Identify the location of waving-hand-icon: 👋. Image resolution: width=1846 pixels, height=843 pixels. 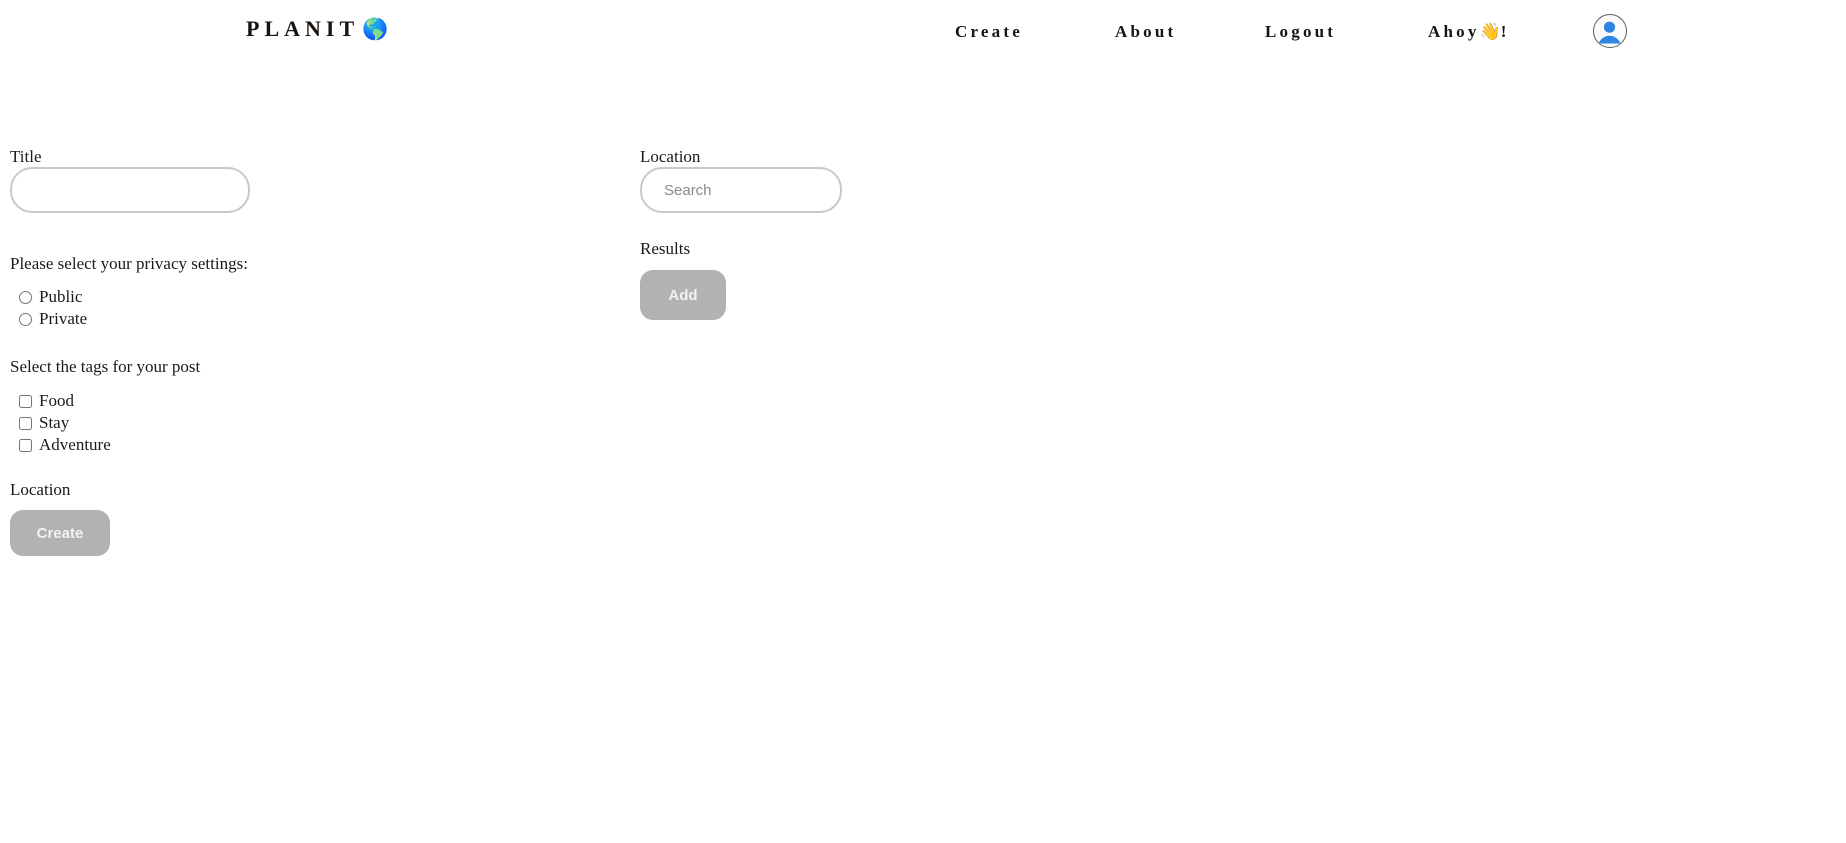
(1490, 32).